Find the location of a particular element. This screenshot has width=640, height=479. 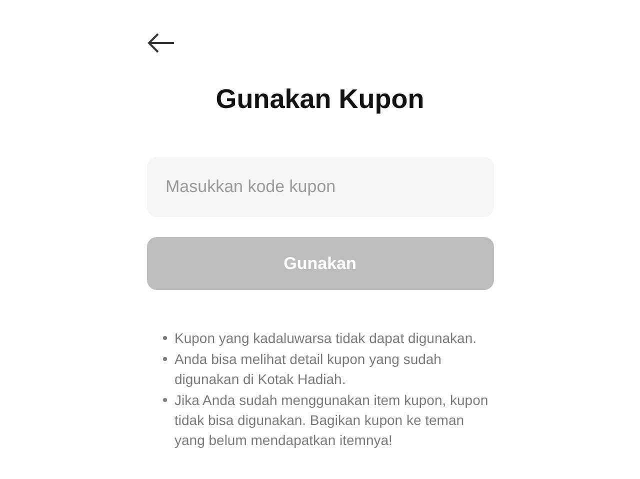

note-text: Jika Anda sudah menggunakan item kupon, kupon tidak bisa digunakan. Bagikan kupon ke teman yang belum mendapatkan itemnya! is located at coordinates (331, 420).